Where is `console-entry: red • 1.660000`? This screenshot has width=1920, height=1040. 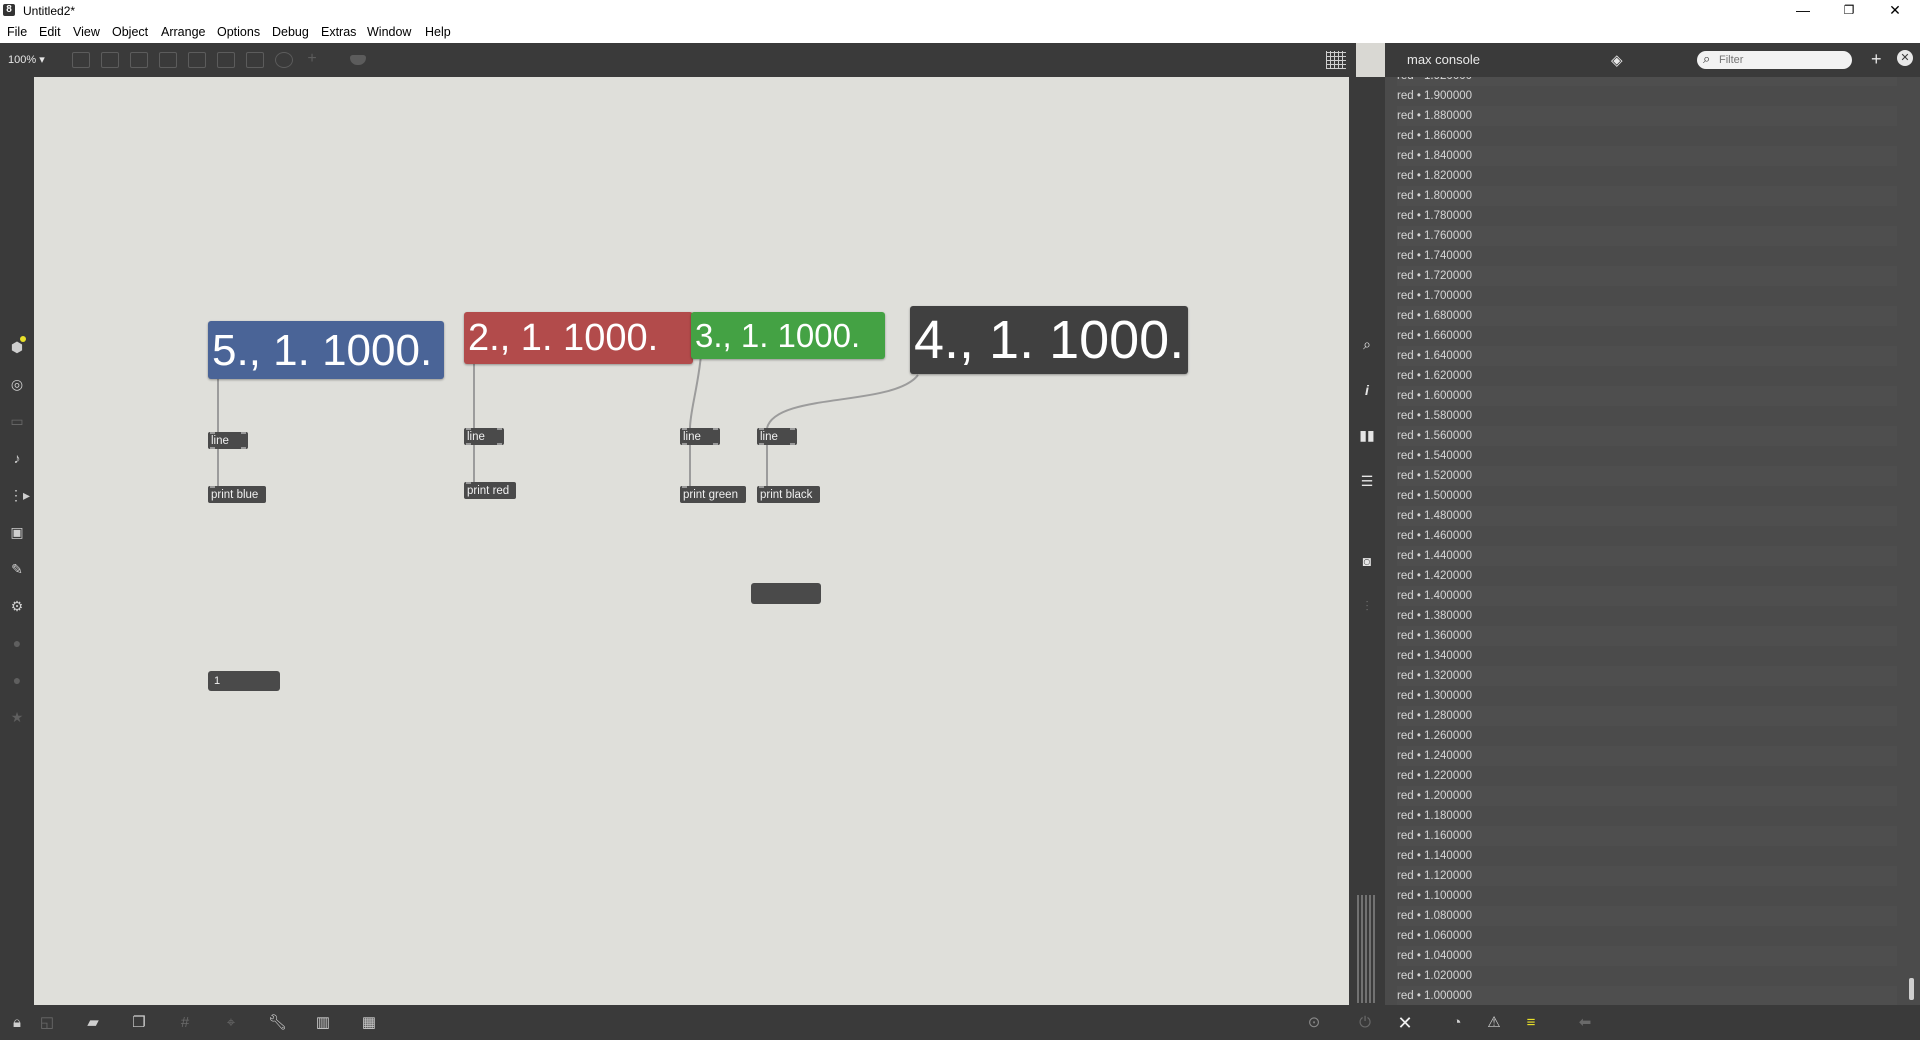
console-entry: red • 1.660000 is located at coordinates (1647, 336).